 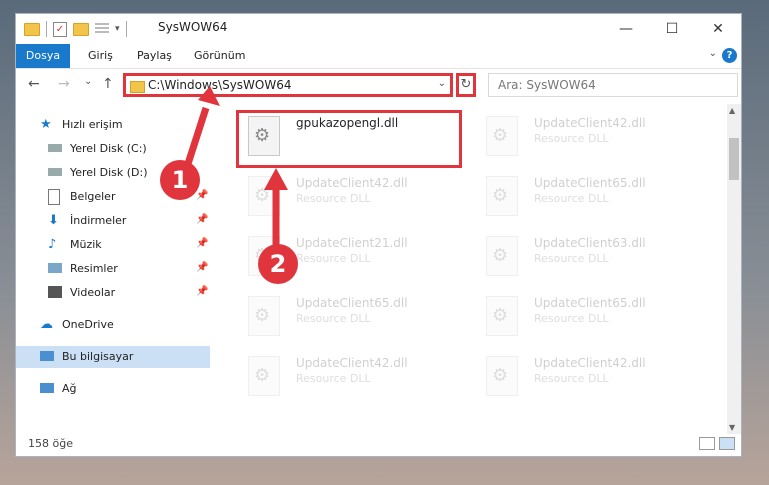 What do you see at coordinates (220, 85) in the screenshot?
I see `address-path: C:\Windows\SysWOW64` at bounding box center [220, 85].